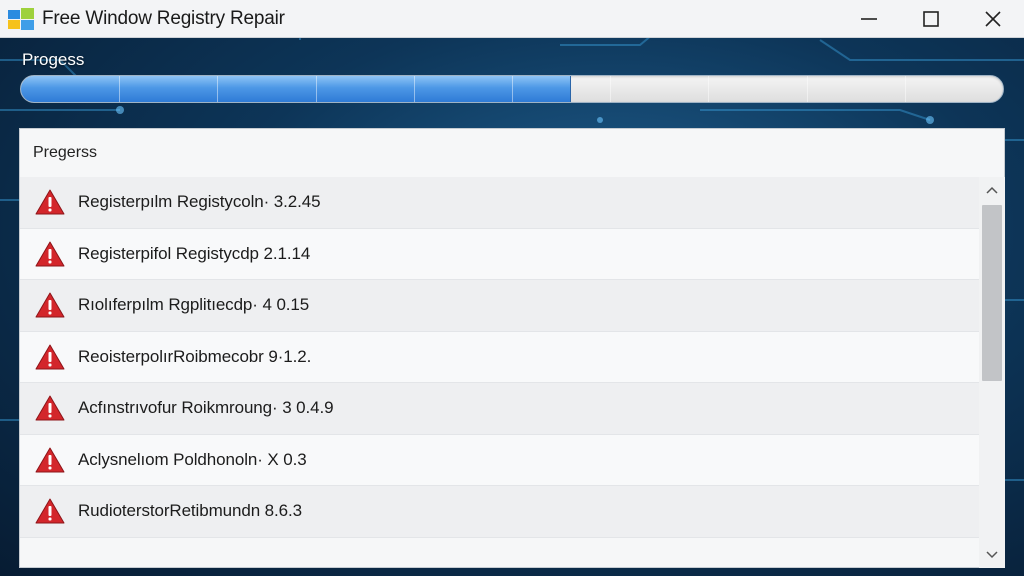 The height and width of the screenshot is (576, 1024). Describe the element at coordinates (190, 511) in the screenshot. I see `list-item-text: RudioterstorRetibmundn 8.6.3` at that location.